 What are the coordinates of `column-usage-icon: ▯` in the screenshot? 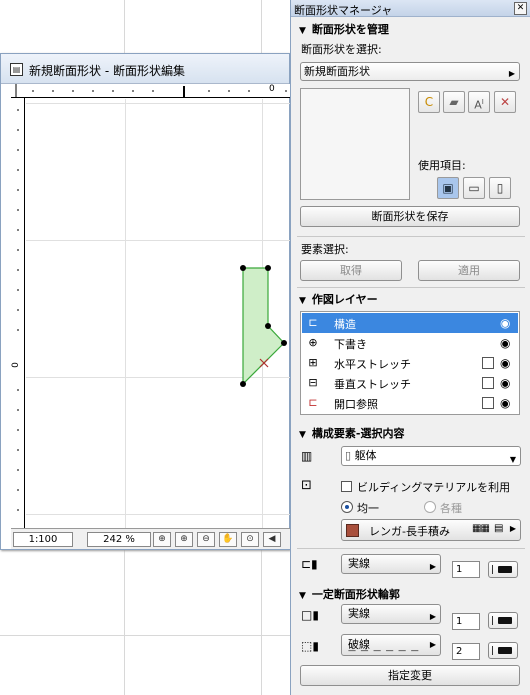 It's located at (500, 188).